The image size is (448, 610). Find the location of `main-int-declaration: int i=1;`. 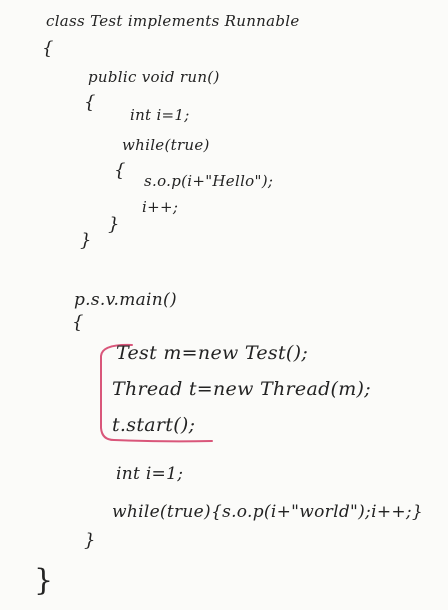

main-int-declaration: int i=1; is located at coordinates (150, 474).